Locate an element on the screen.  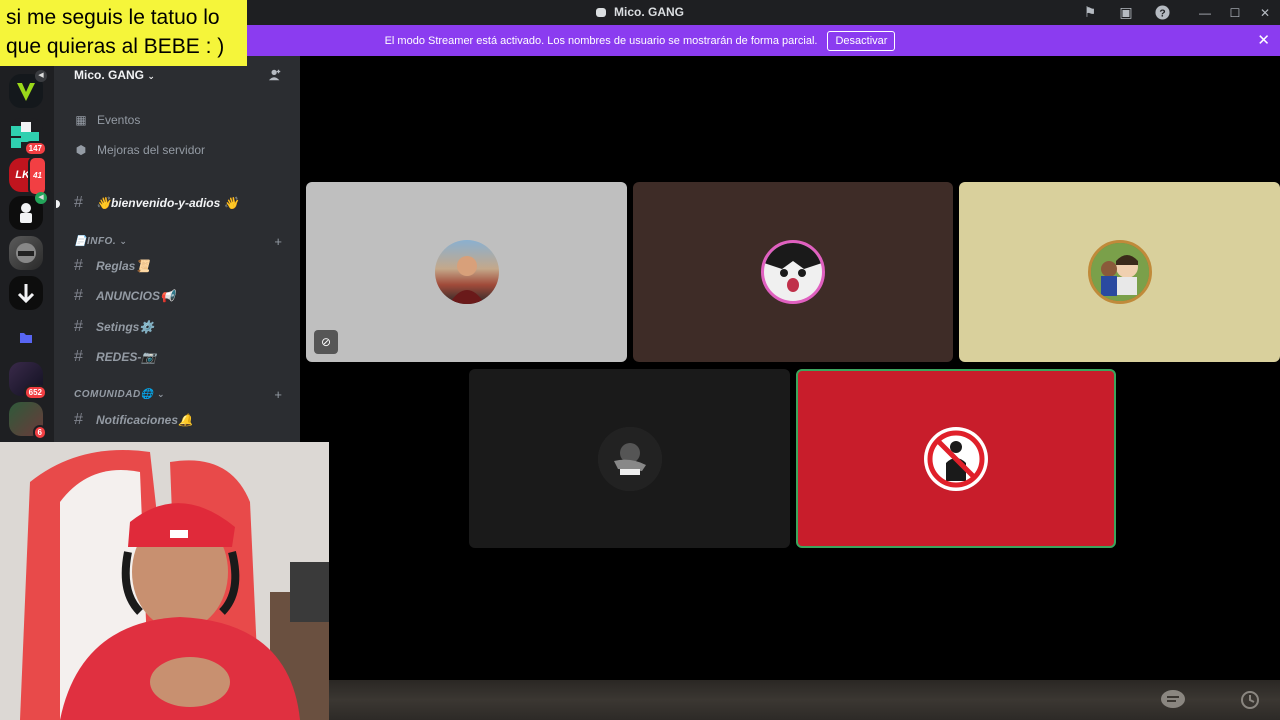
camera-off-icon: ⊘ is located at coordinates (326, 342).